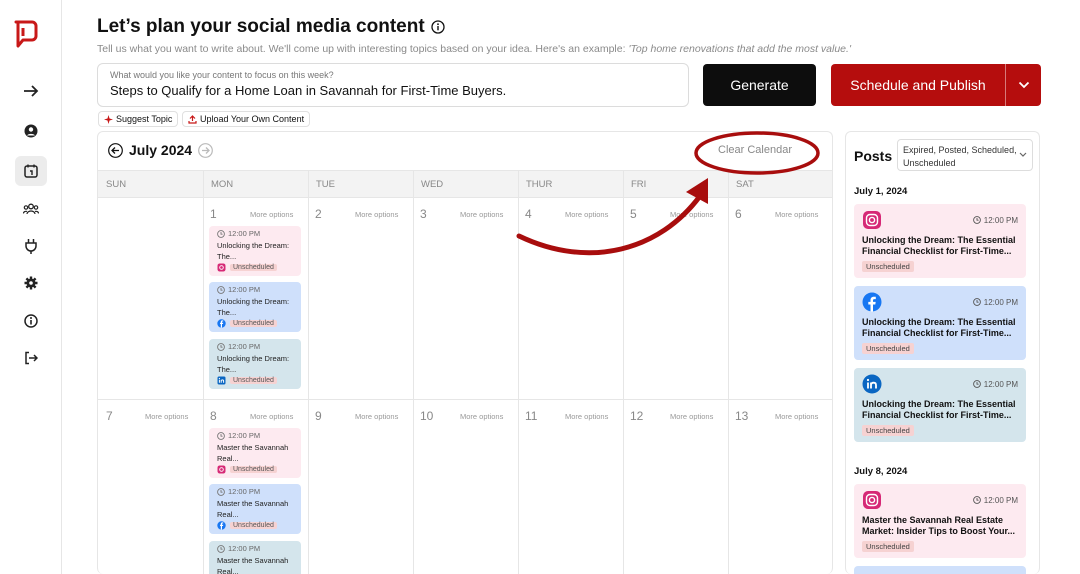  Describe the element at coordinates (205, 150) in the screenshot. I see `next-month-icon` at that location.